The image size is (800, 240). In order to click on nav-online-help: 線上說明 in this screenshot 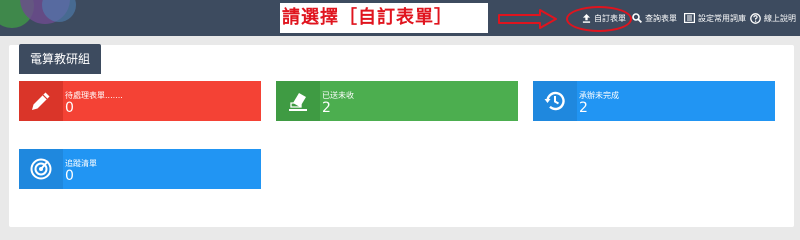, I will do `click(773, 18)`.